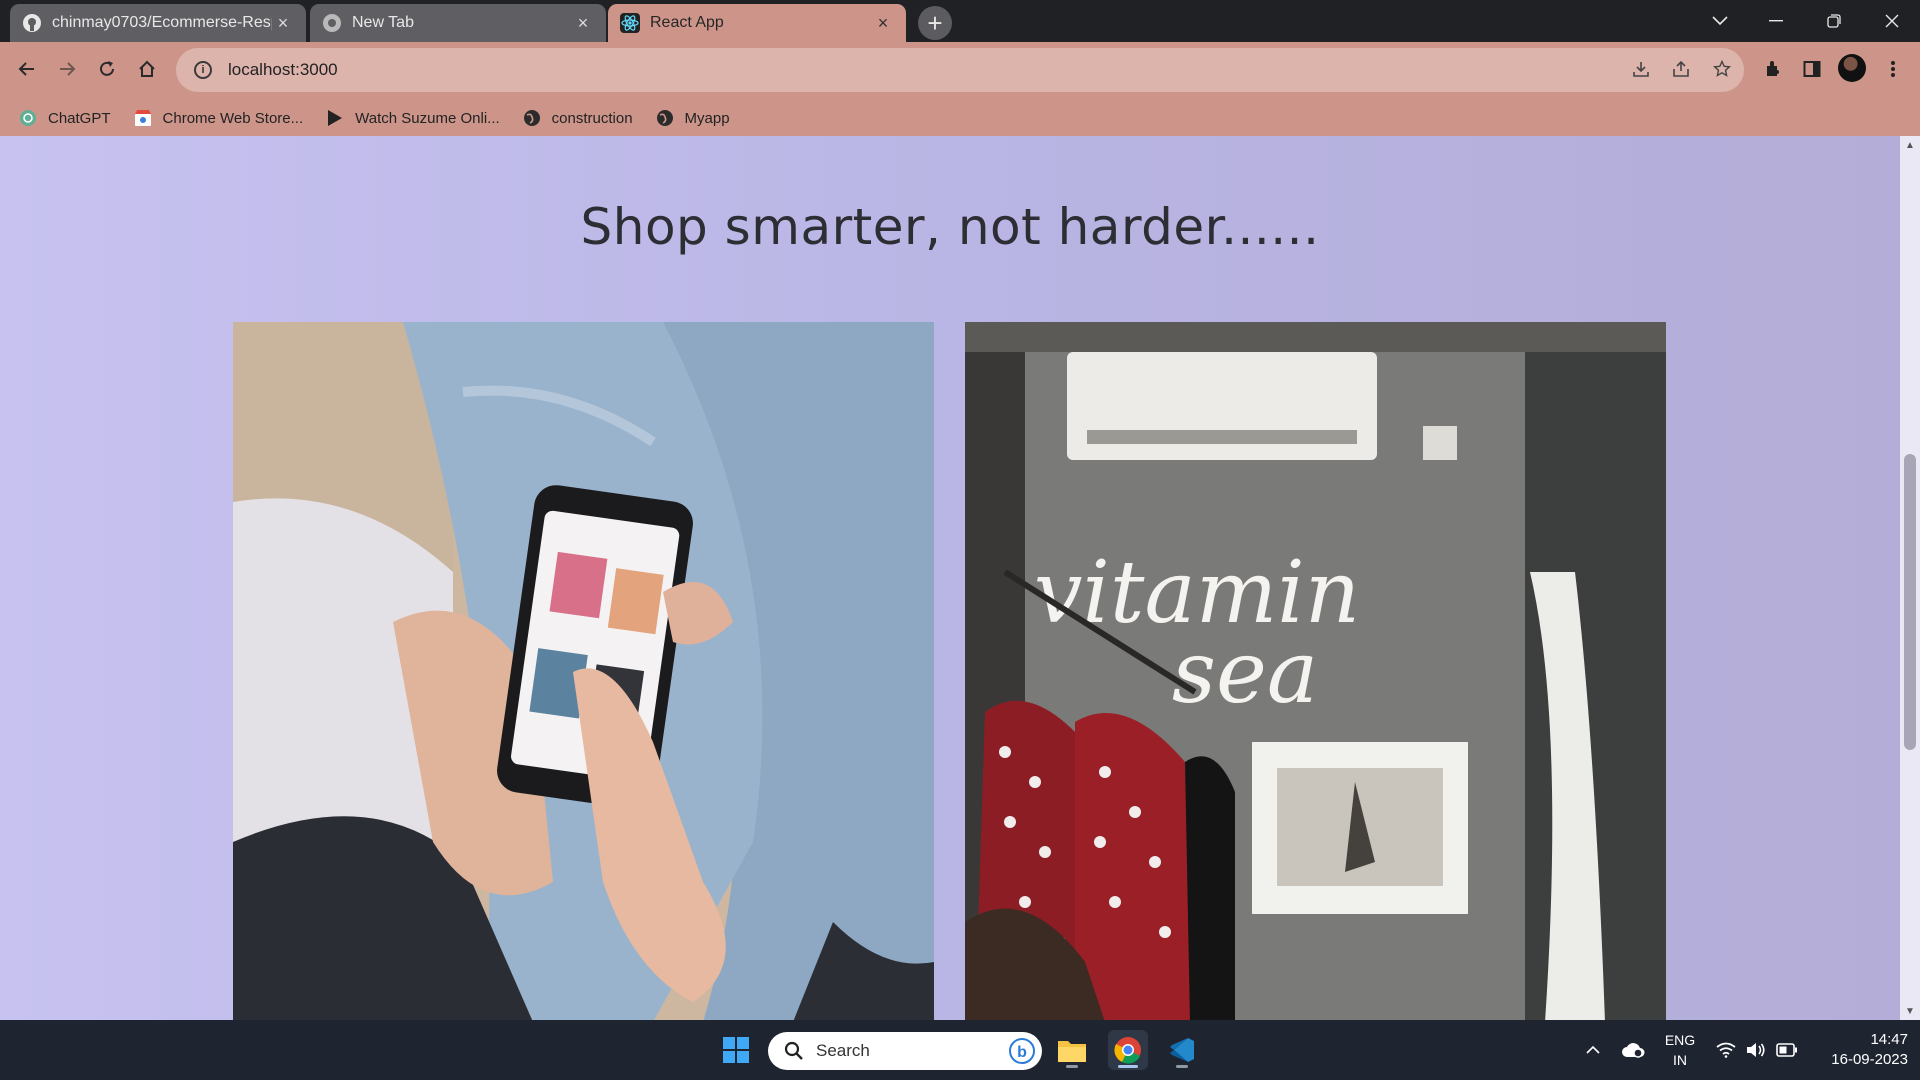  I want to click on scrollbar-thumb, so click(1910, 602).